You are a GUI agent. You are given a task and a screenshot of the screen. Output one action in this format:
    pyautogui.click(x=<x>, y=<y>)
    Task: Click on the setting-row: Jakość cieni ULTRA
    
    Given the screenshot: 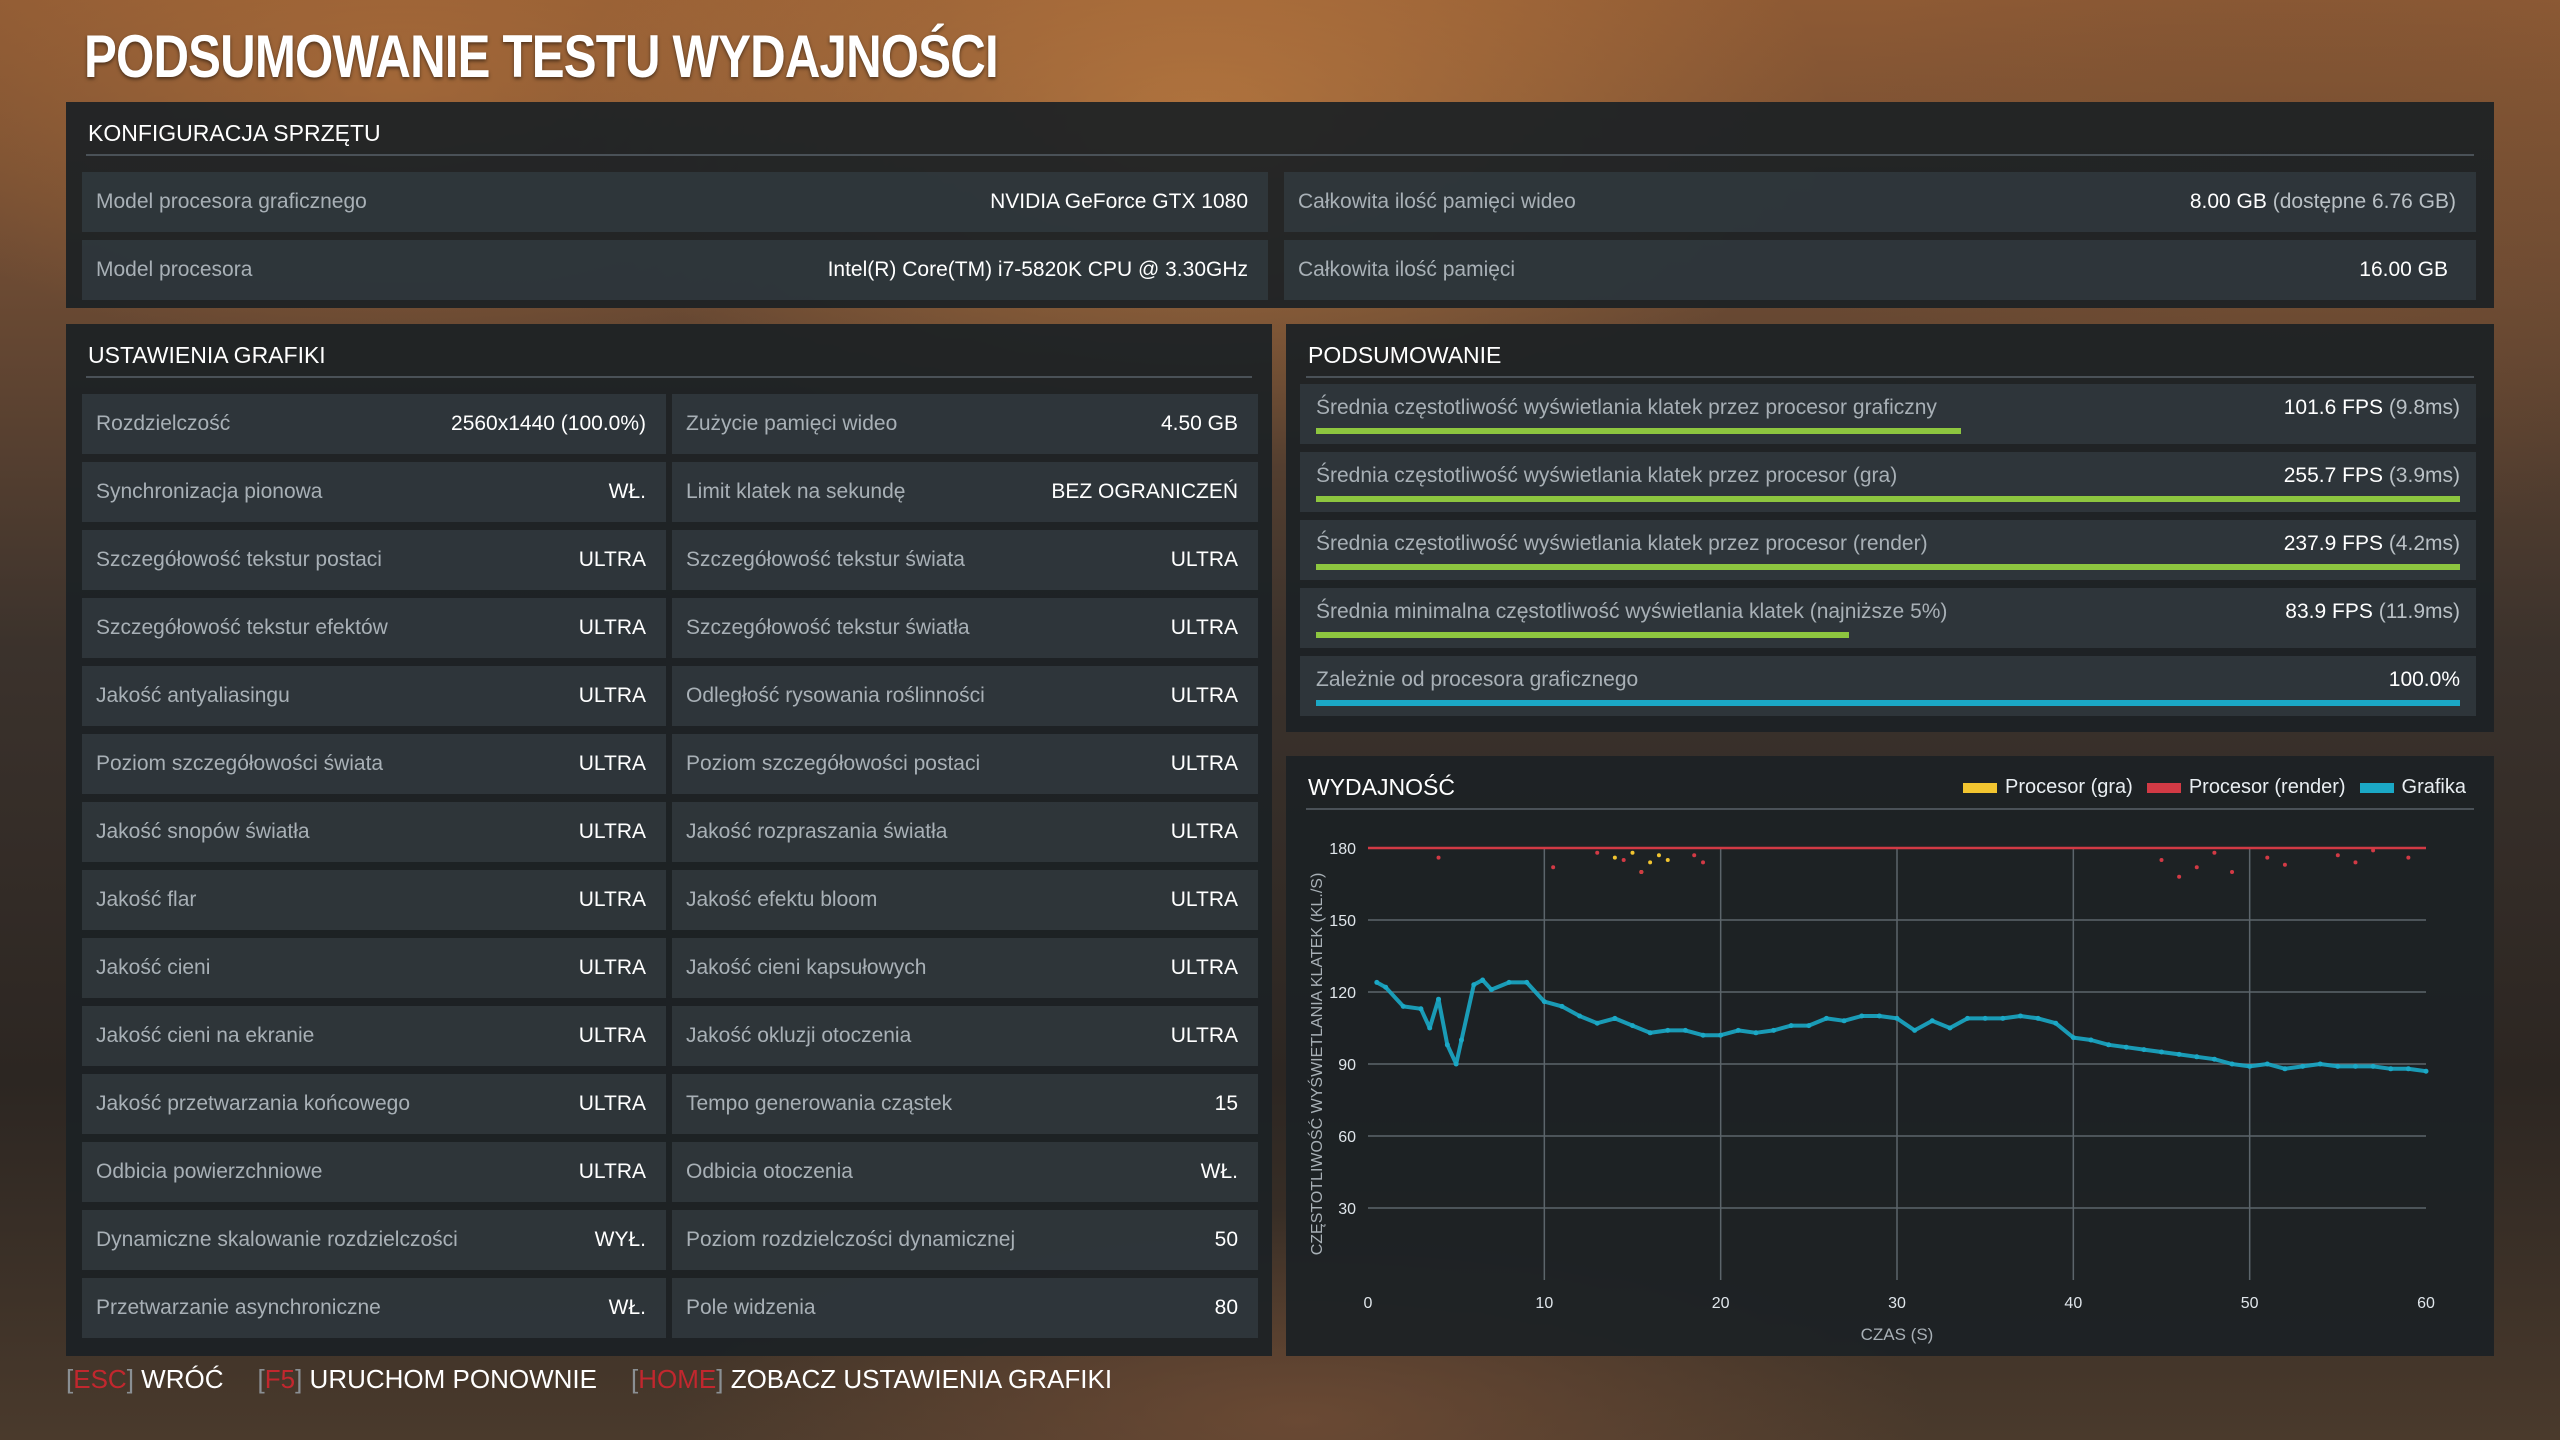 What is the action you would take?
    pyautogui.click(x=374, y=968)
    